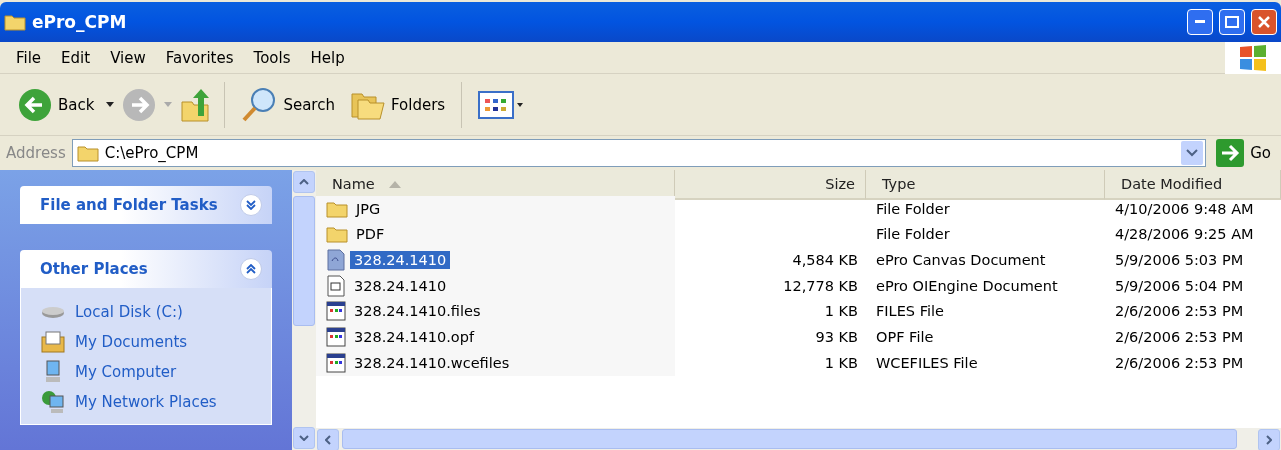  I want to click on type-cell-text: OPF File, so click(905, 337).